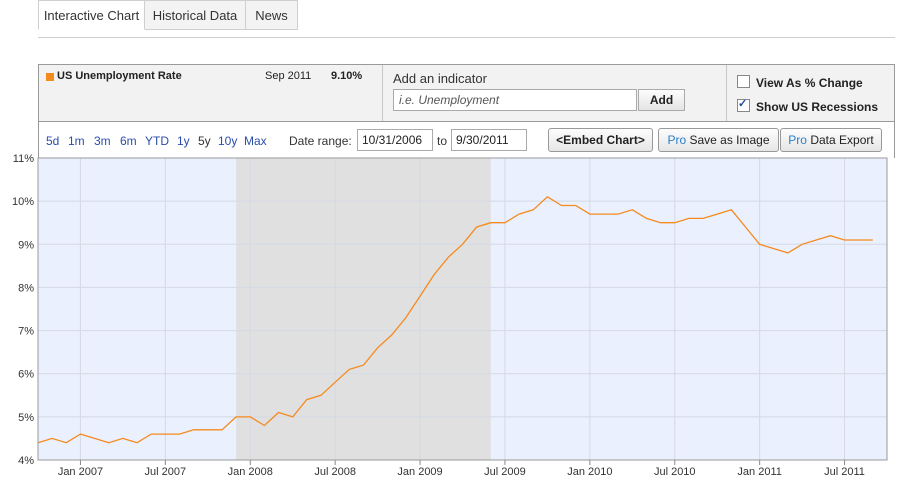  Describe the element at coordinates (166, 472) in the screenshot. I see `x-tick-label: Jul 2007` at that location.